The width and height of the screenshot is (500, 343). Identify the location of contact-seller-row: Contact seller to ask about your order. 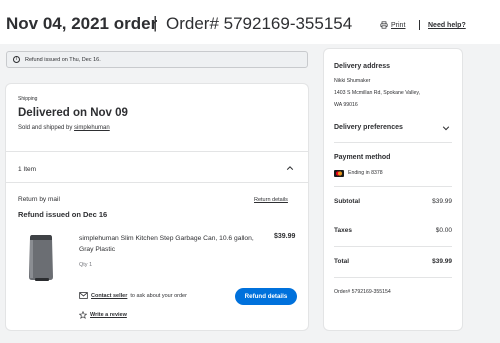
(133, 295).